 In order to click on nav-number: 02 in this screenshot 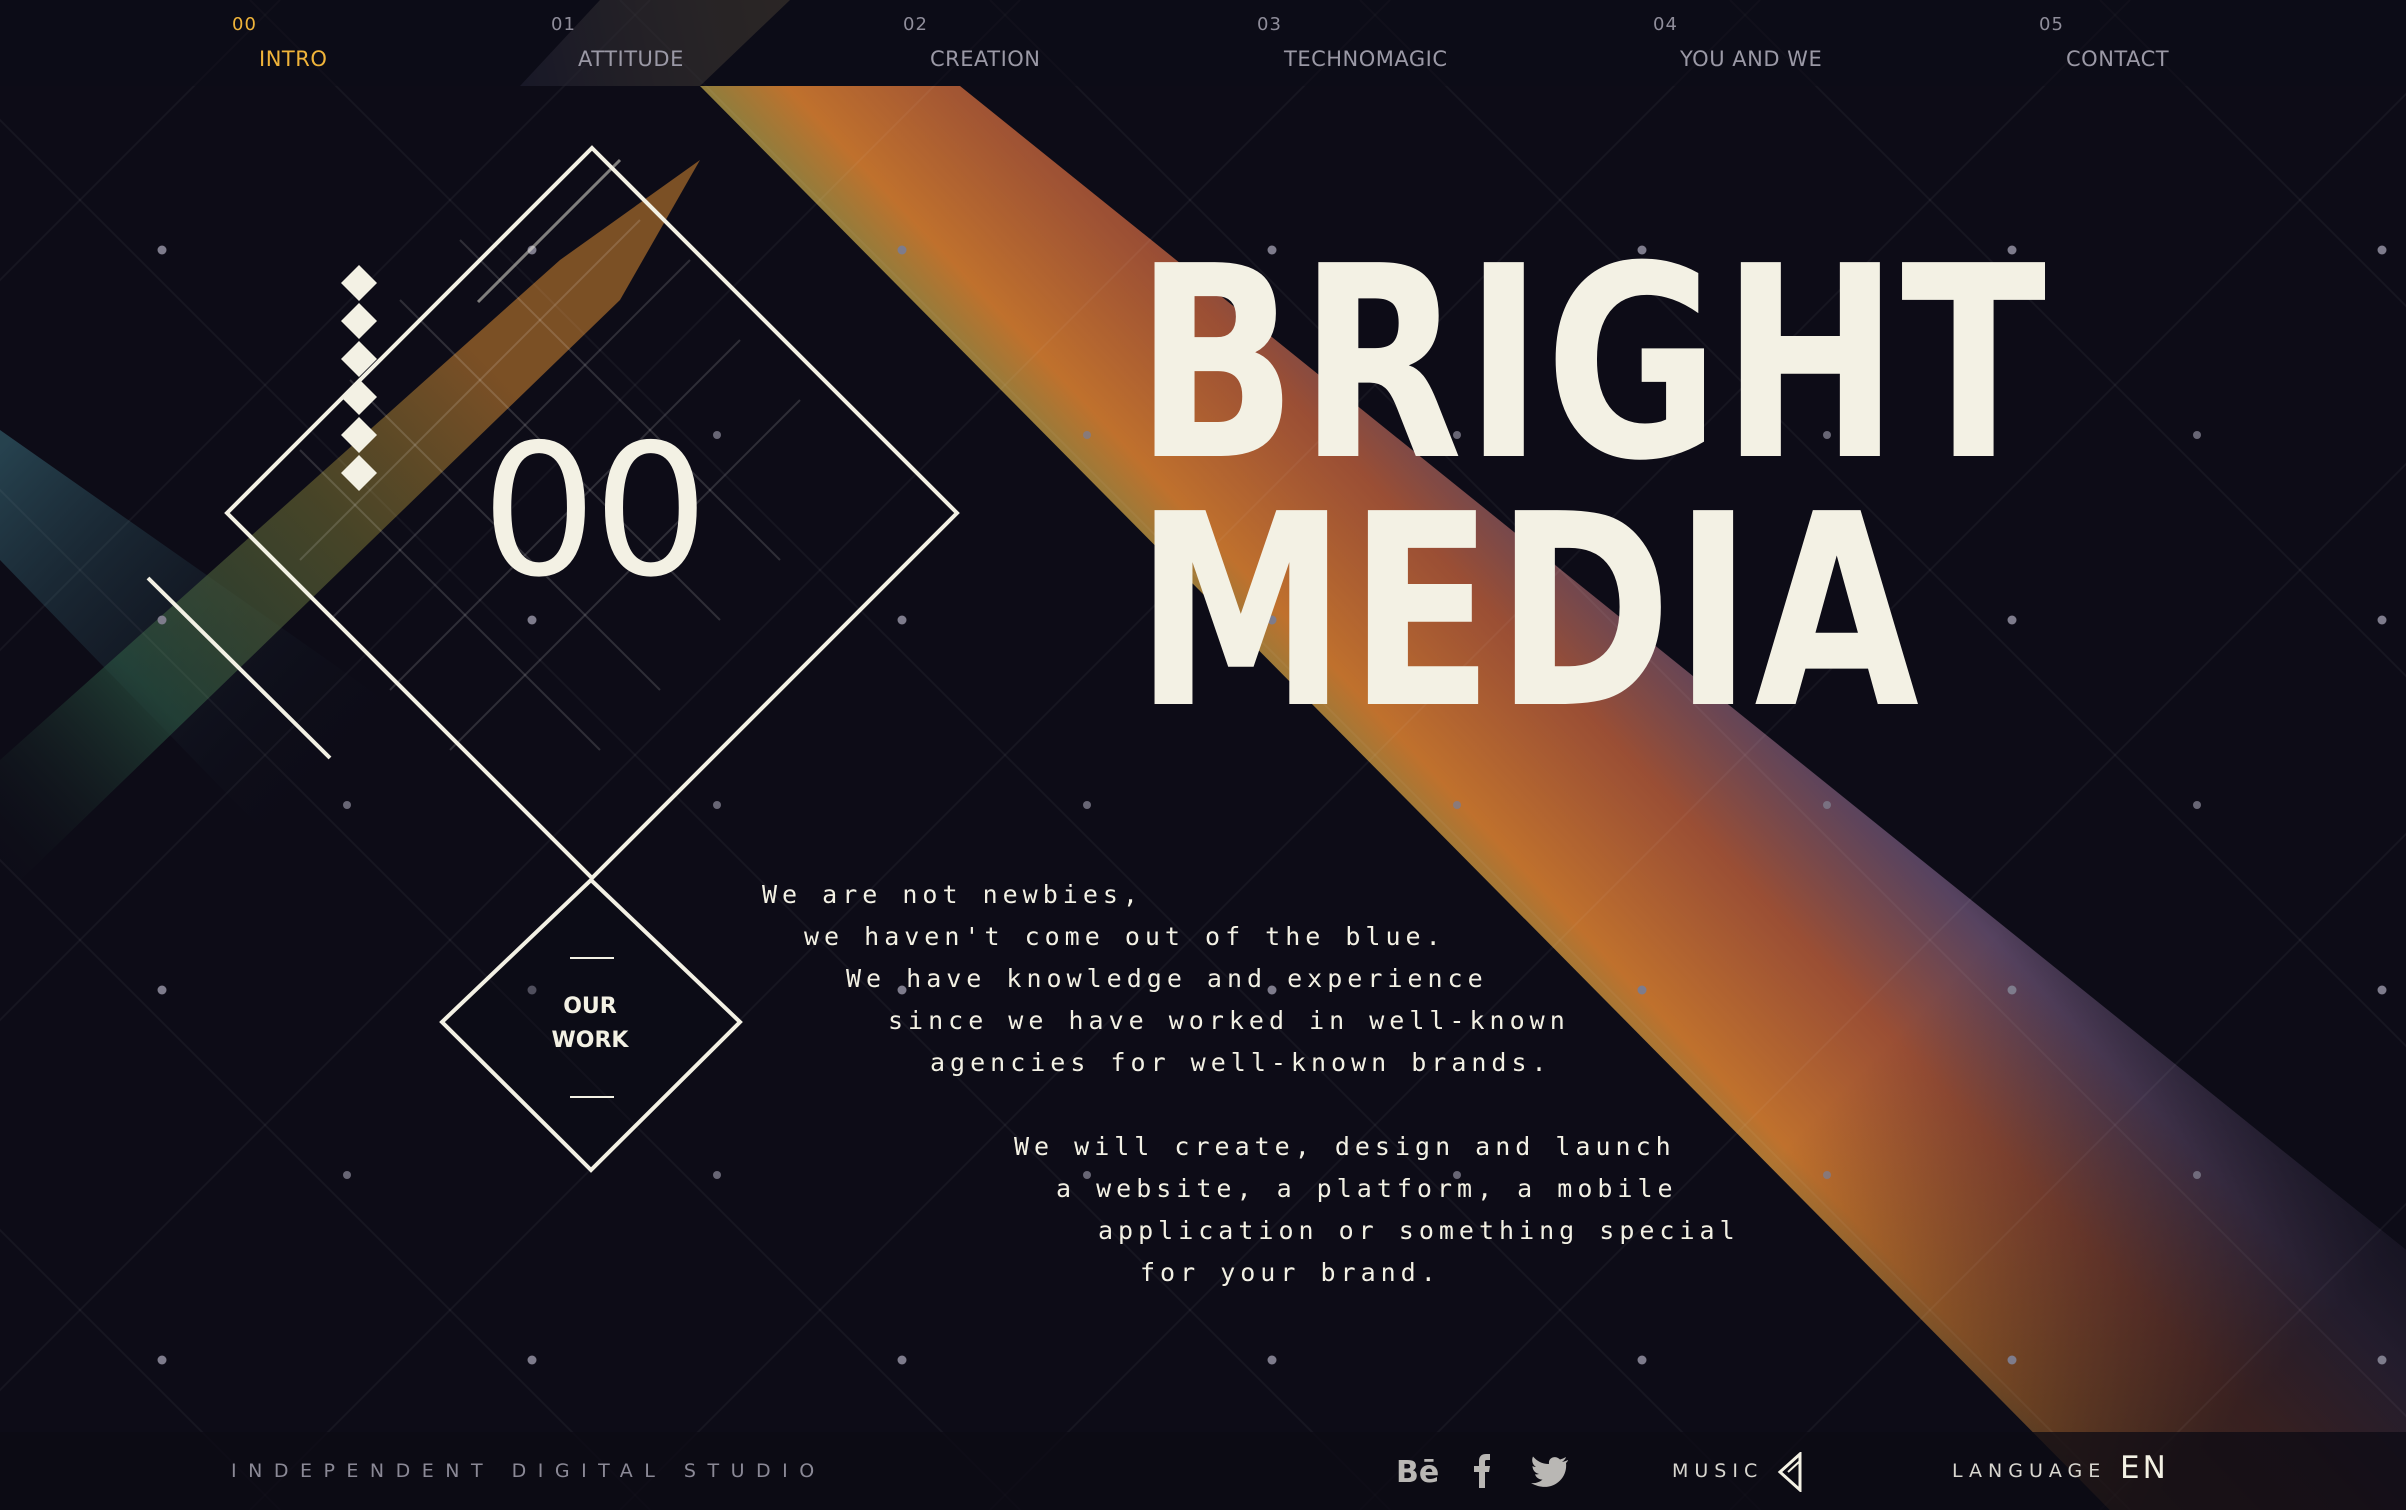, I will do `click(915, 24)`.